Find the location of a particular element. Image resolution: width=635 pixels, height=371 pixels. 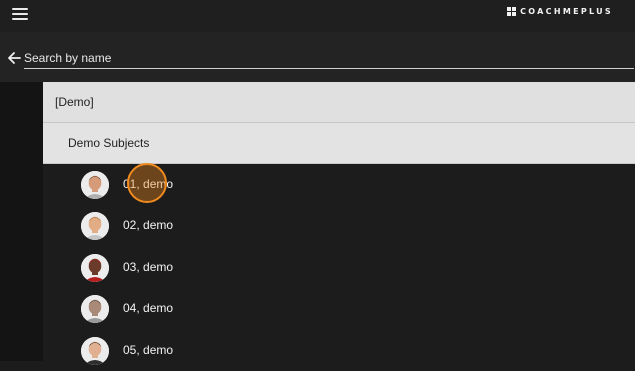

subject-name: 02, demo is located at coordinates (148, 225).